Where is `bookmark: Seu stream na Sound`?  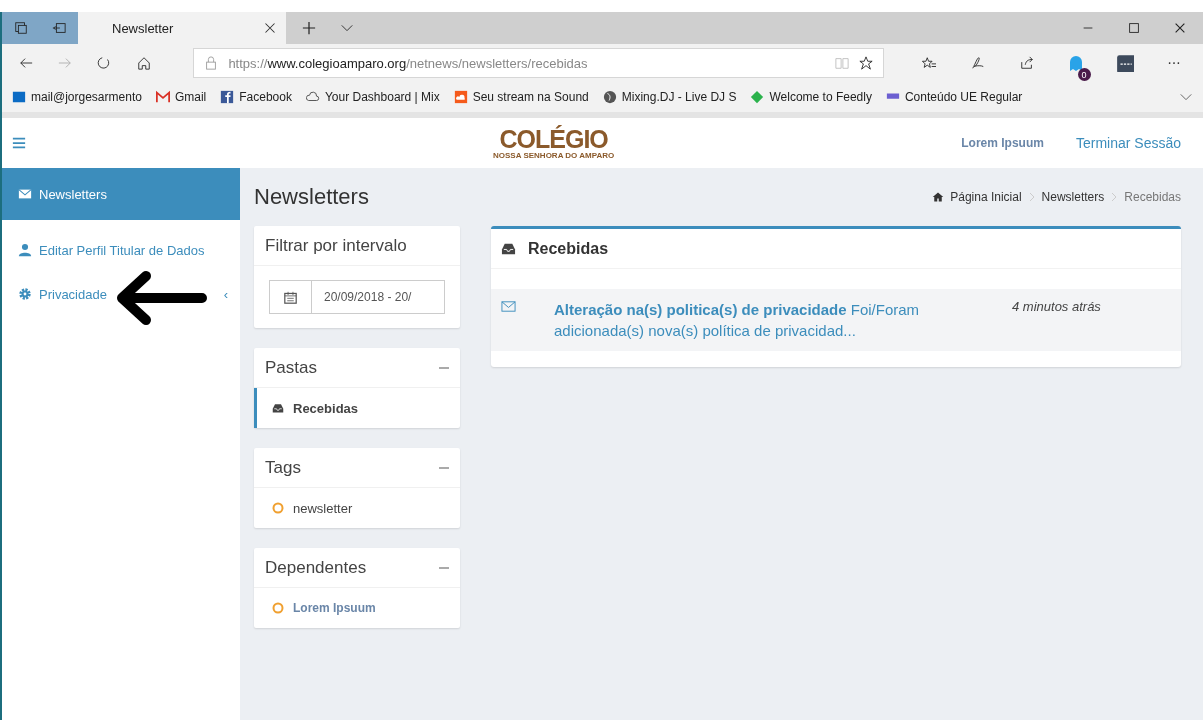
bookmark: Seu stream na Sound is located at coordinates (521, 97).